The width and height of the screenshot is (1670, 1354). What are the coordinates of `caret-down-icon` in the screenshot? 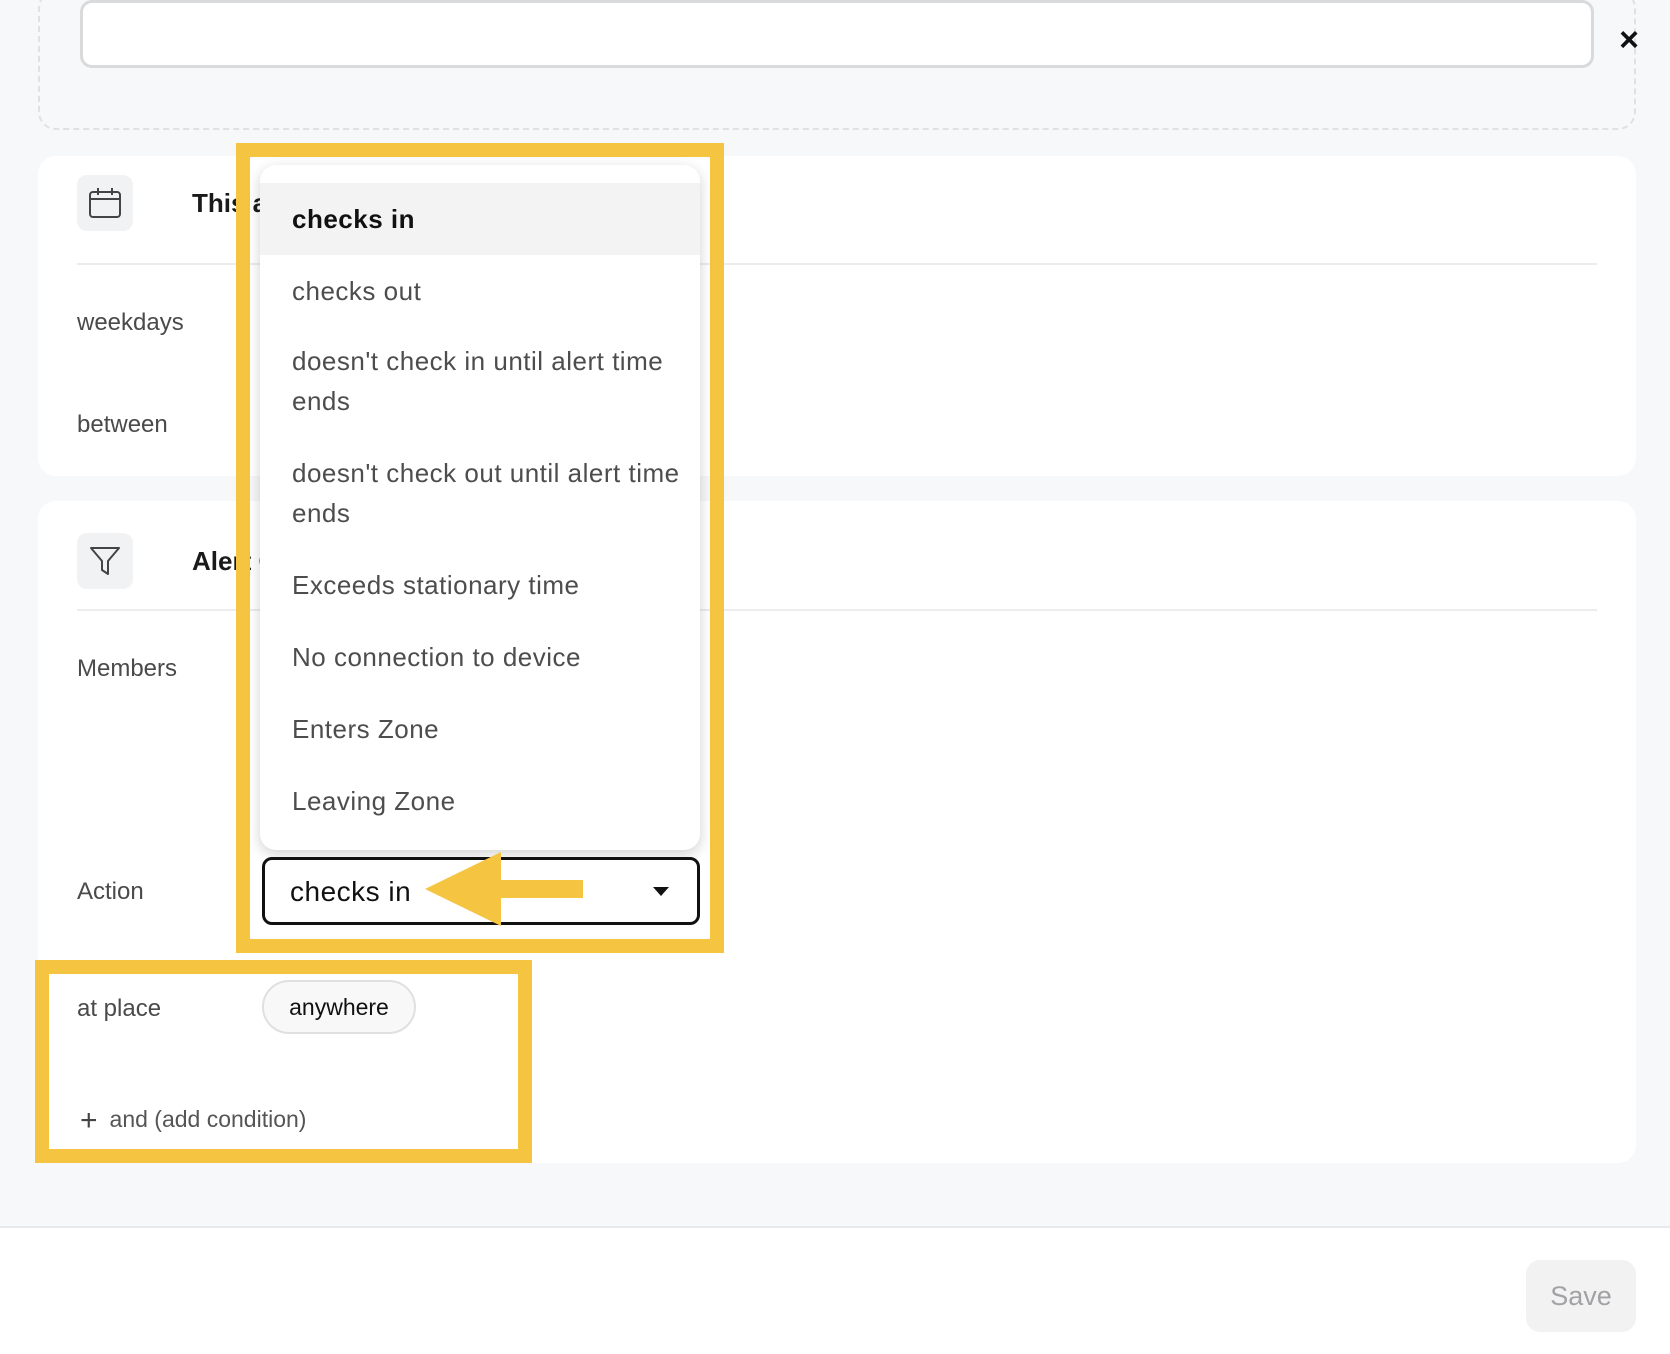 It's located at (661, 891).